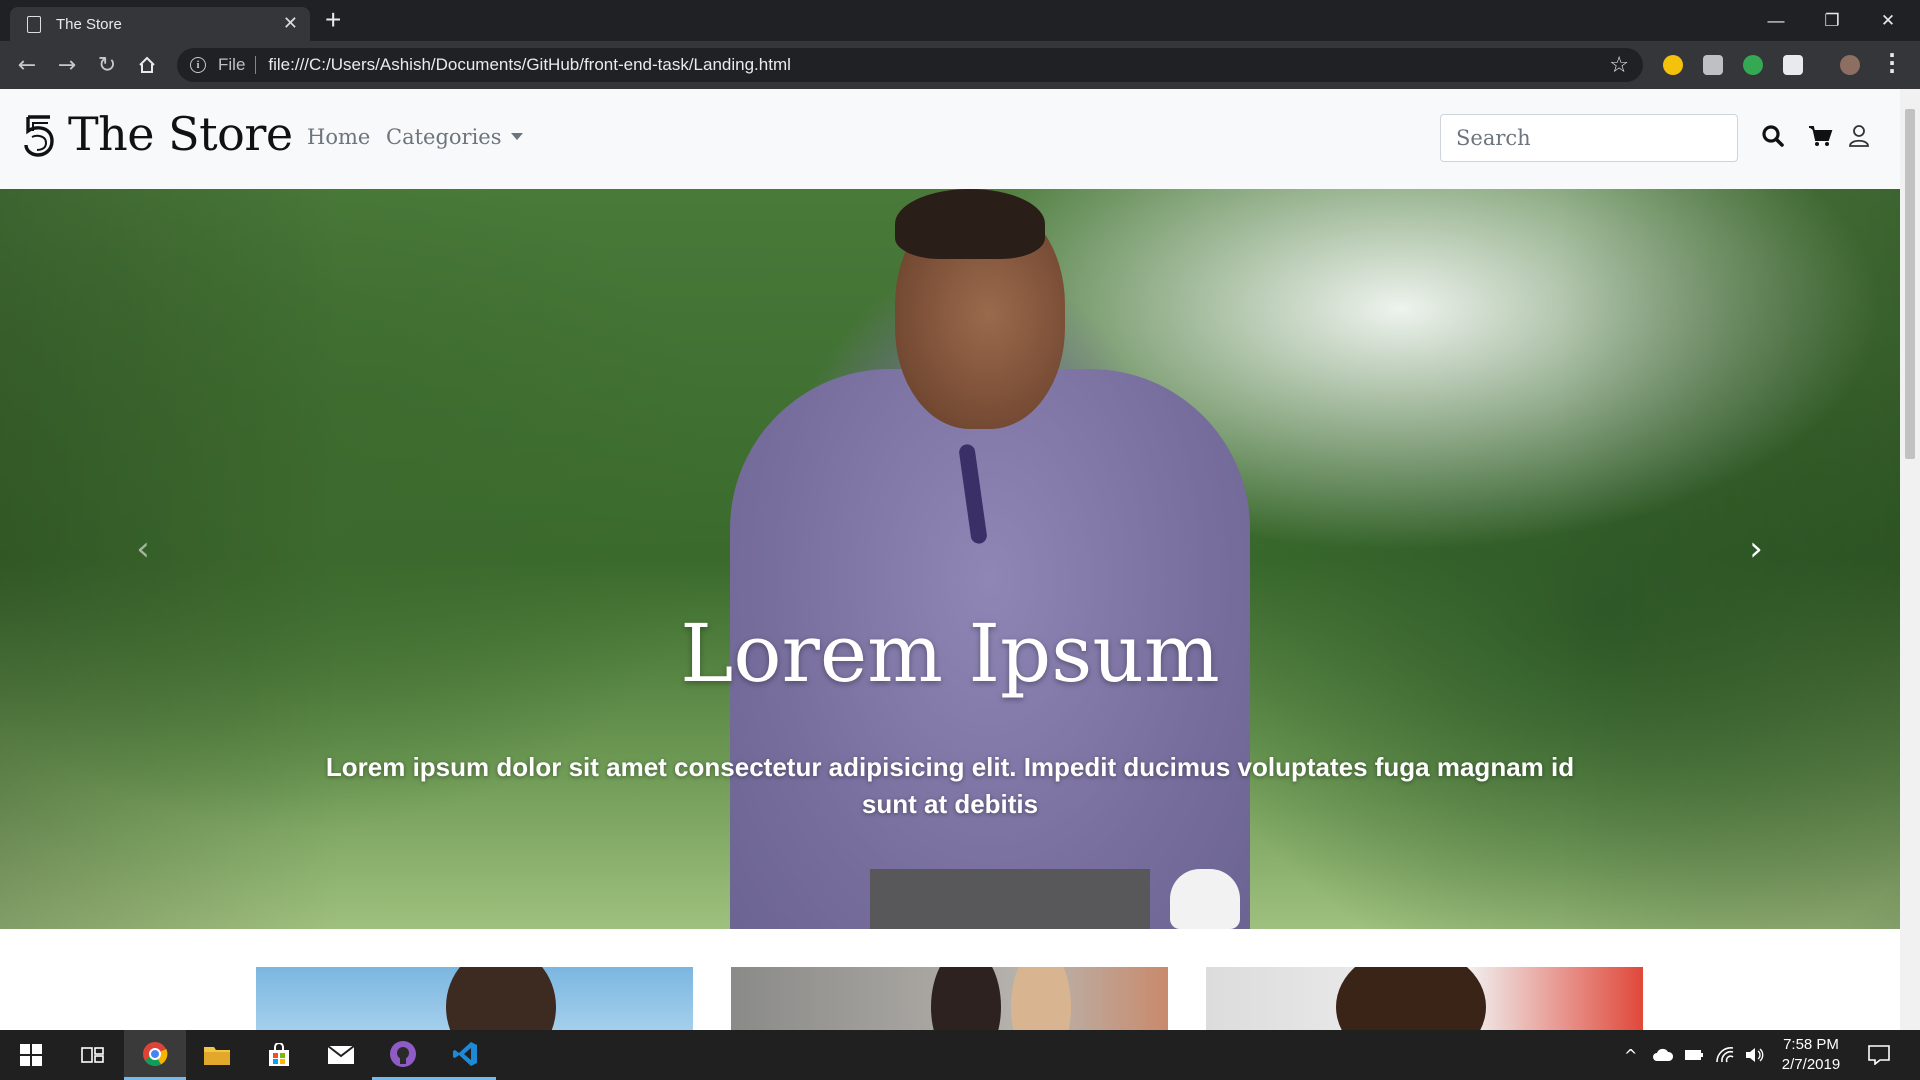 The image size is (1920, 1080). Describe the element at coordinates (444, 137) in the screenshot. I see `nav-categories-label: Categories` at that location.